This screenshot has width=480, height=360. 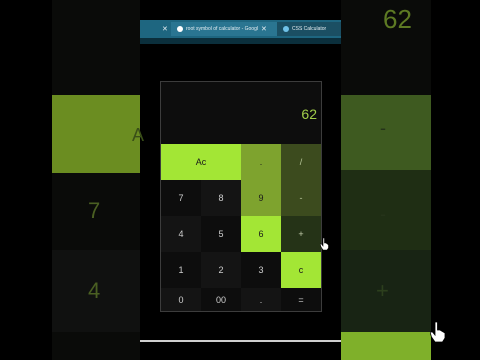 I want to click on digit-0-button: 0, so click(x=181, y=299).